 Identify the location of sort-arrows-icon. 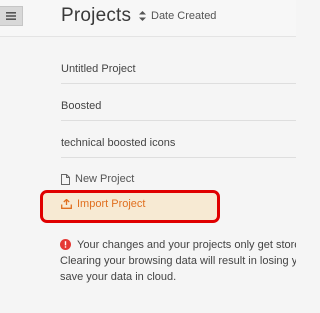
(142, 16).